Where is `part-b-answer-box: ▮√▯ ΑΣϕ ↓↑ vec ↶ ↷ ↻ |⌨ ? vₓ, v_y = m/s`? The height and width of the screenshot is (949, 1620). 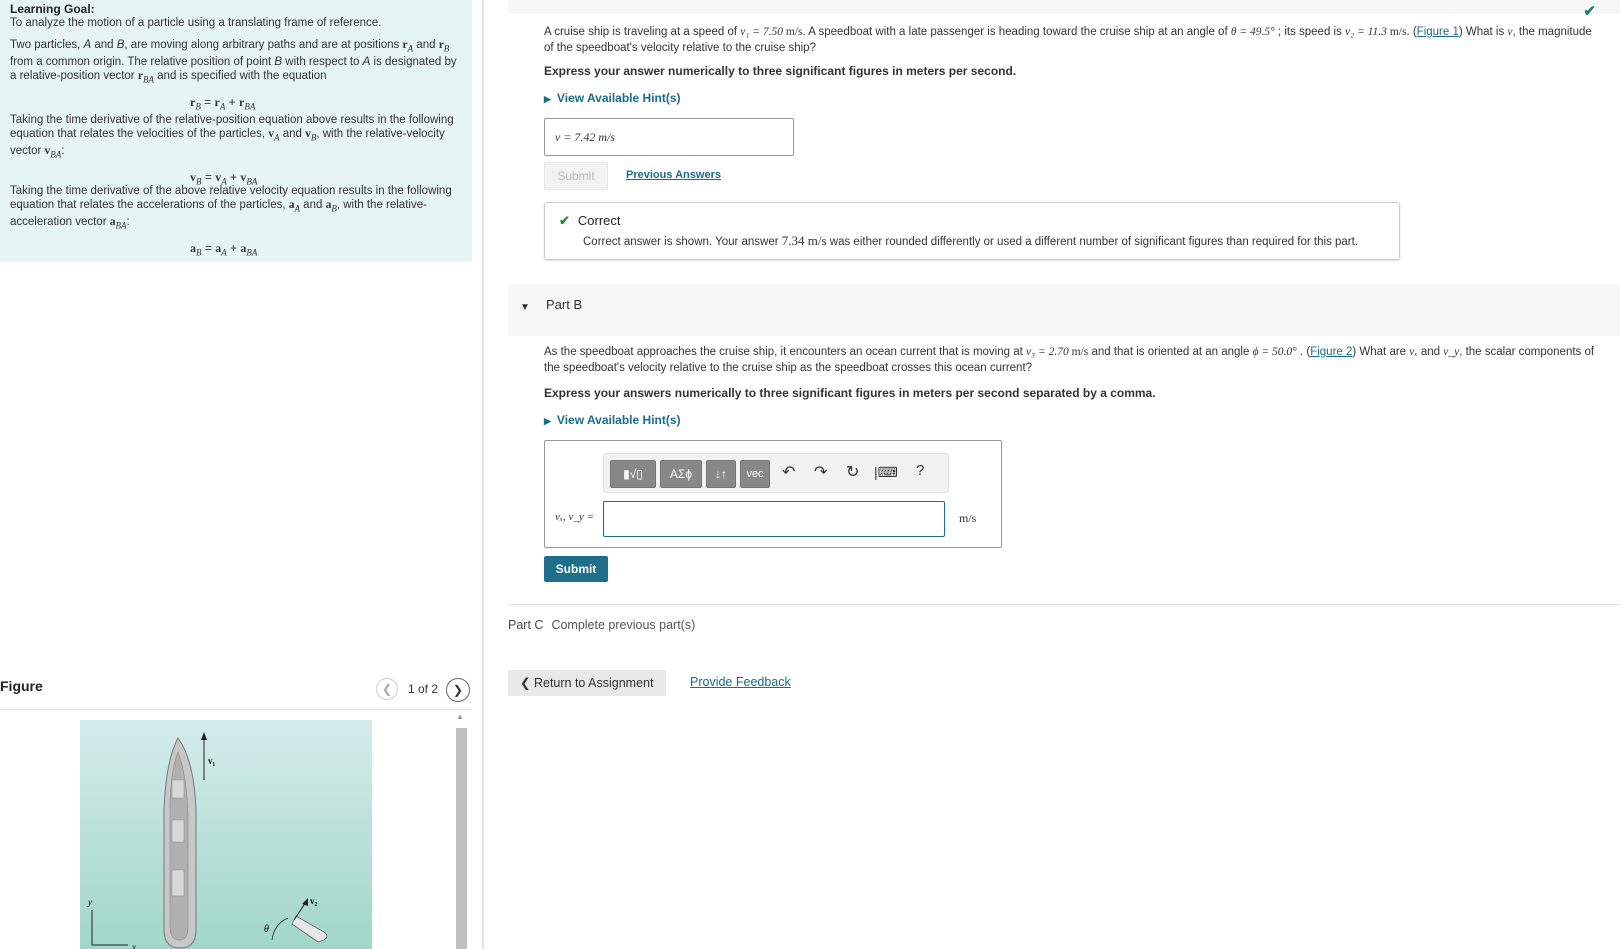
part-b-answer-box: ▮√▯ ΑΣϕ ↓↑ vec ↶ ↷ ↻ |⌨ ? vₓ, v_y = m/s is located at coordinates (773, 494).